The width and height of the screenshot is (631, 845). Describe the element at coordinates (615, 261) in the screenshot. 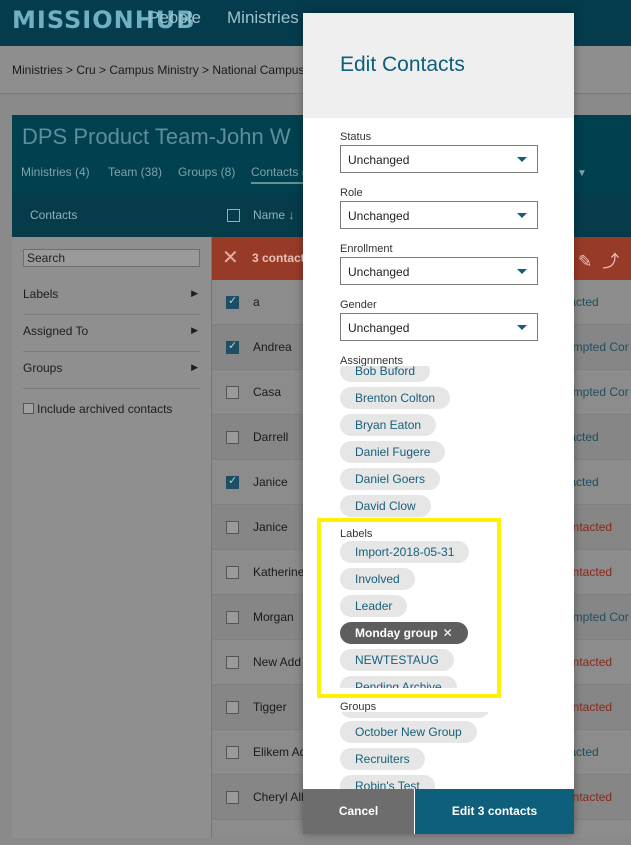

I see `transfer-icon: ⤴` at that location.